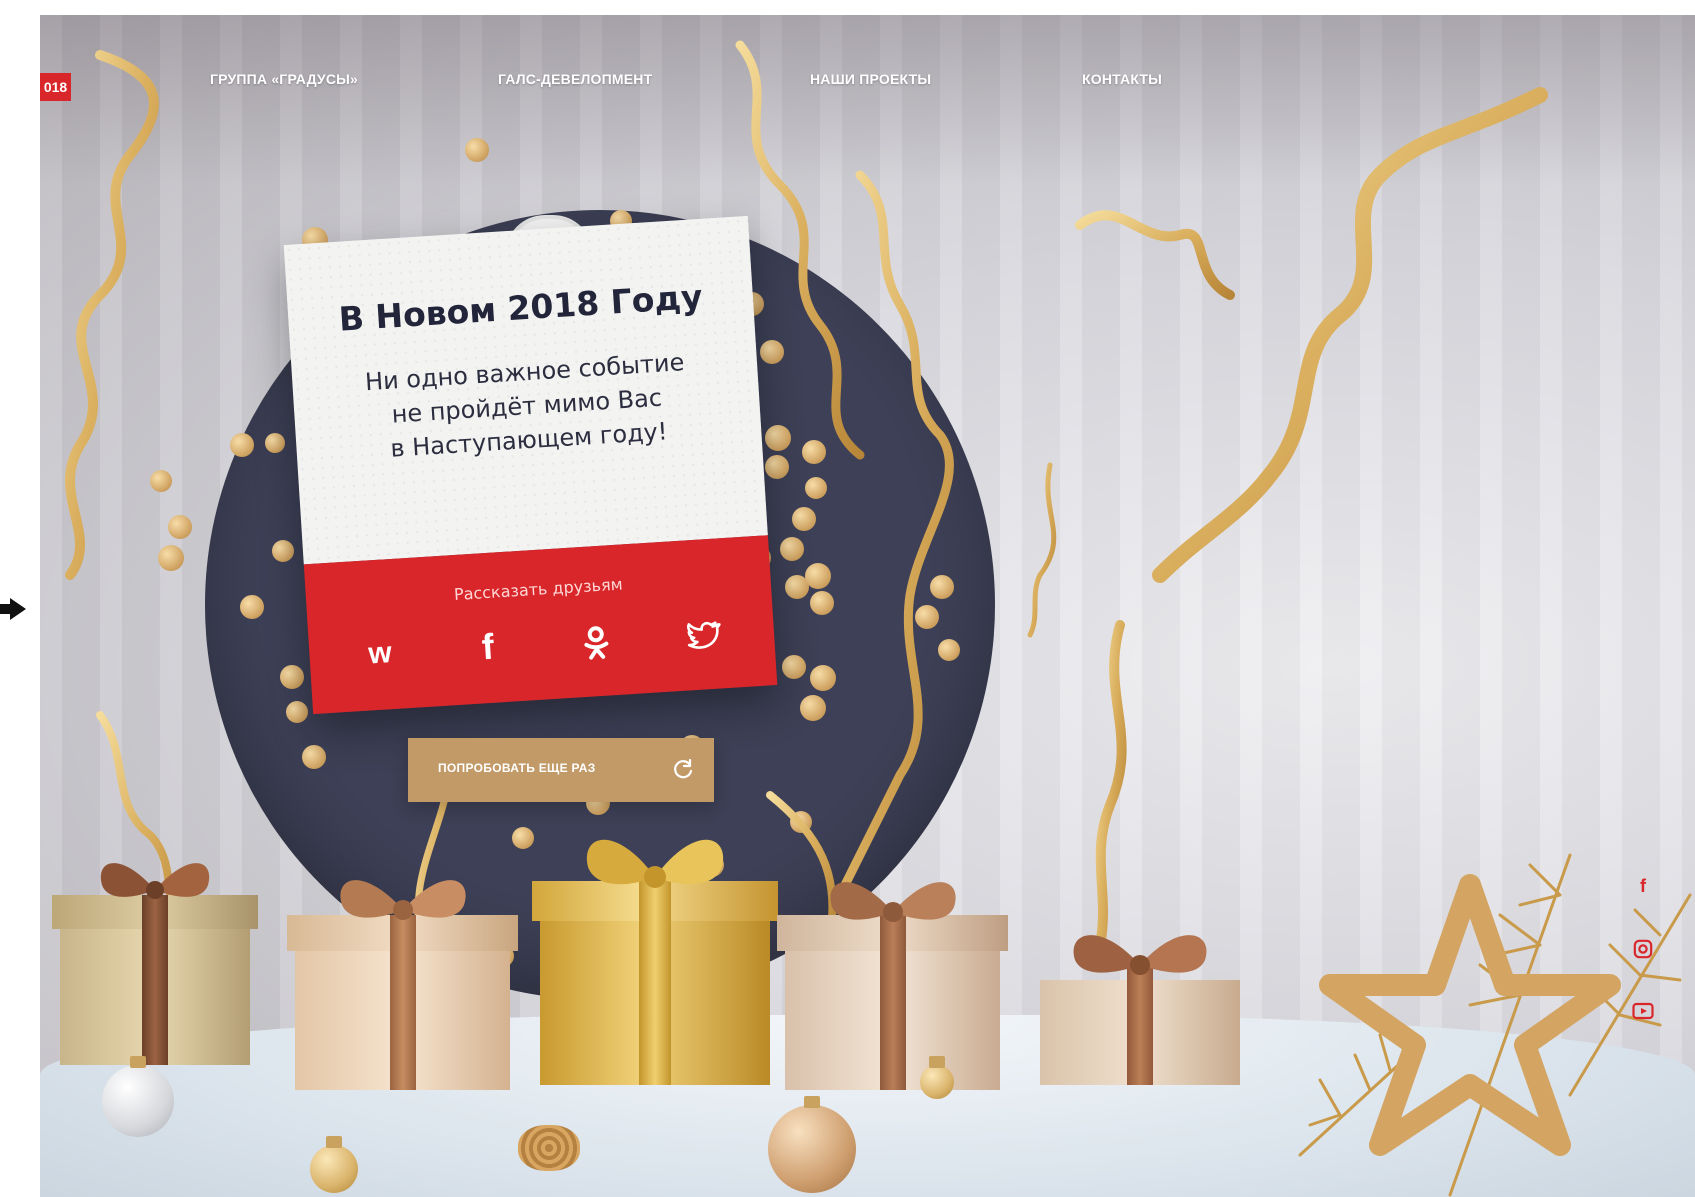  What do you see at coordinates (1643, 1011) in the screenshot?
I see `youtube-icon` at bounding box center [1643, 1011].